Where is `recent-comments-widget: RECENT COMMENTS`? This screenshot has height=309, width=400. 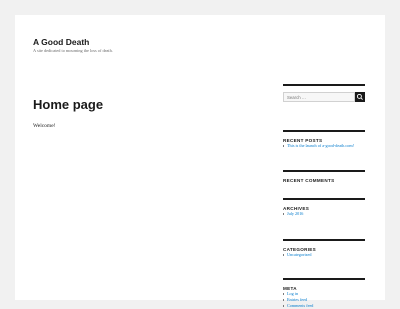 recent-comments-widget: RECENT COMMENTS is located at coordinates (324, 176).